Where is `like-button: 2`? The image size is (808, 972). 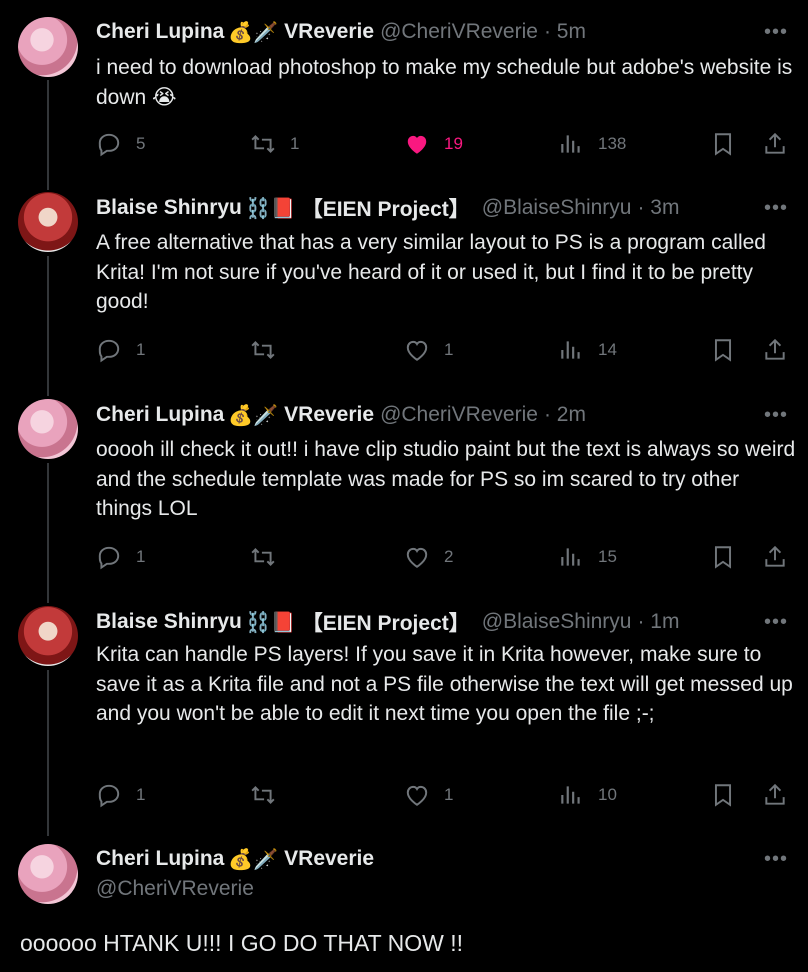
like-button: 2 is located at coordinates (428, 557).